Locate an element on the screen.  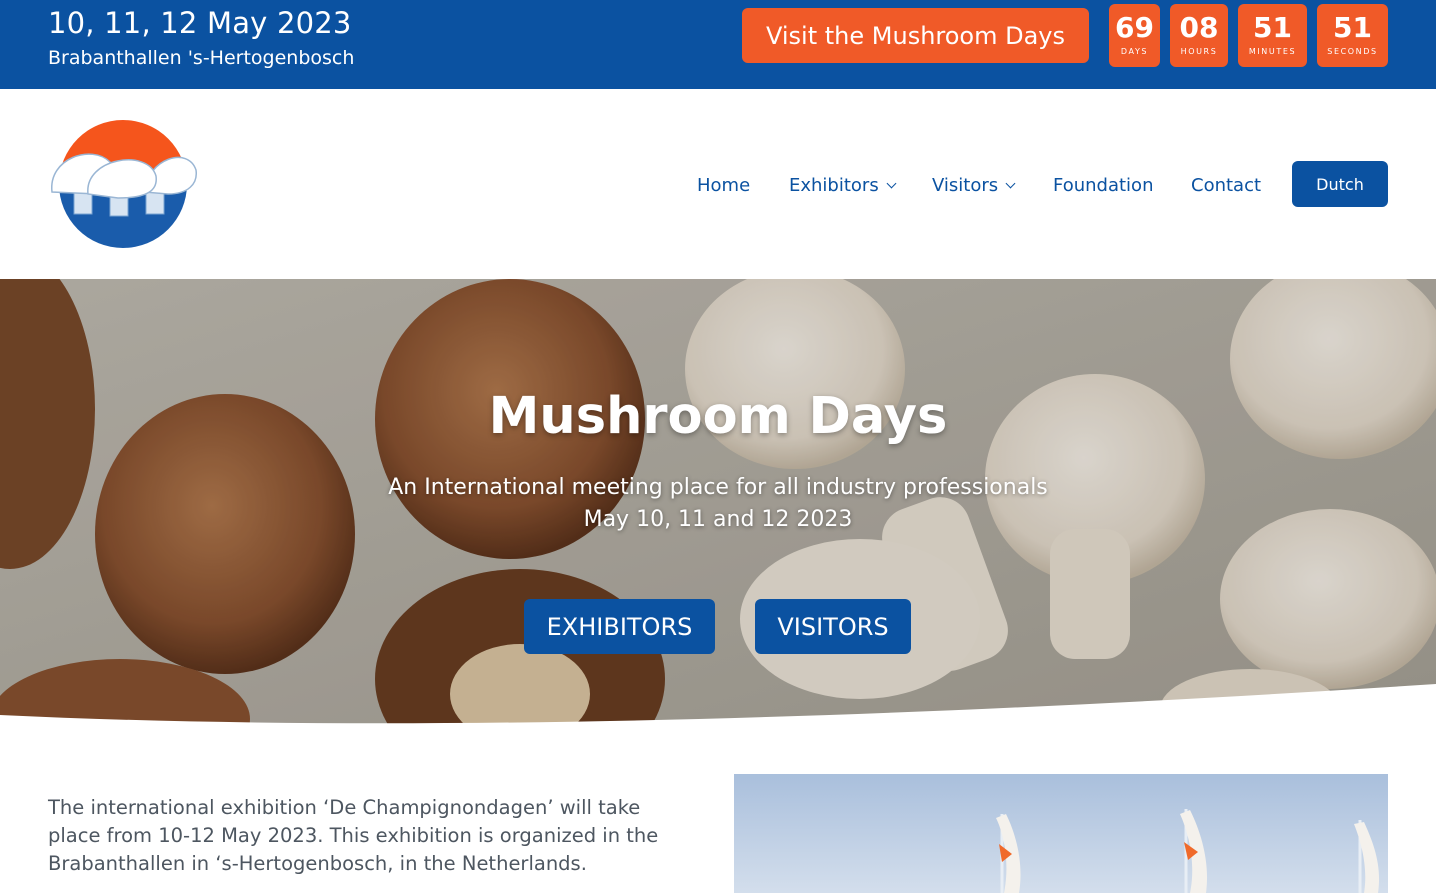
nav-contact-label: Contact is located at coordinates (1226, 185).